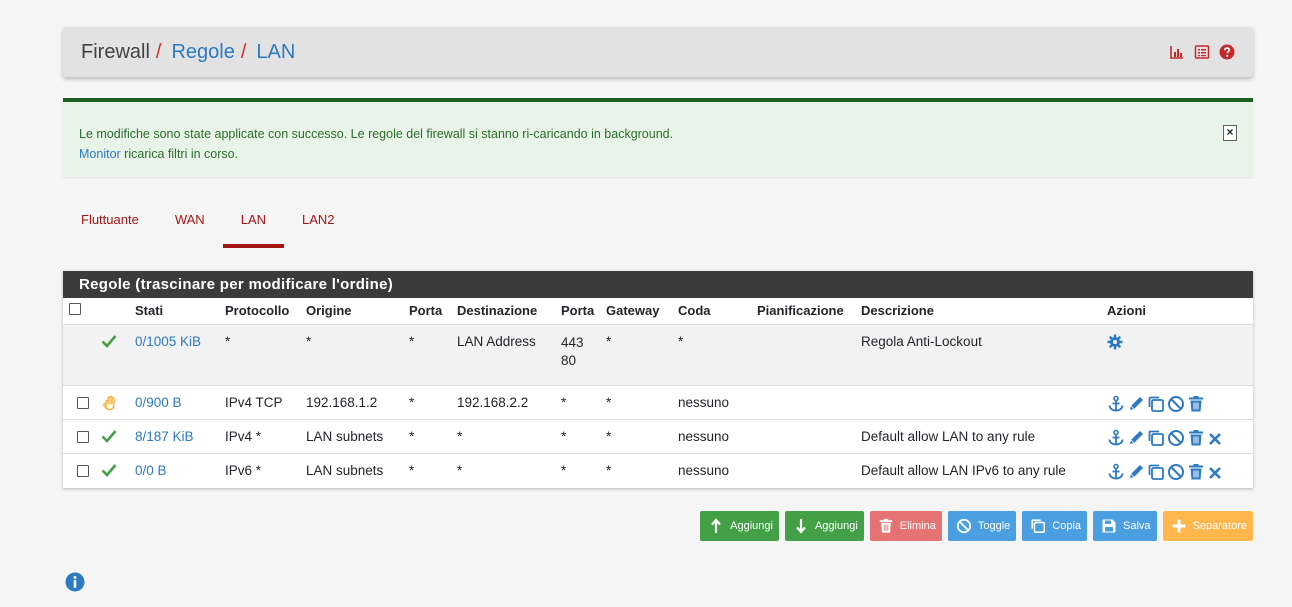  I want to click on queue-cell: nessuno, so click(704, 402).